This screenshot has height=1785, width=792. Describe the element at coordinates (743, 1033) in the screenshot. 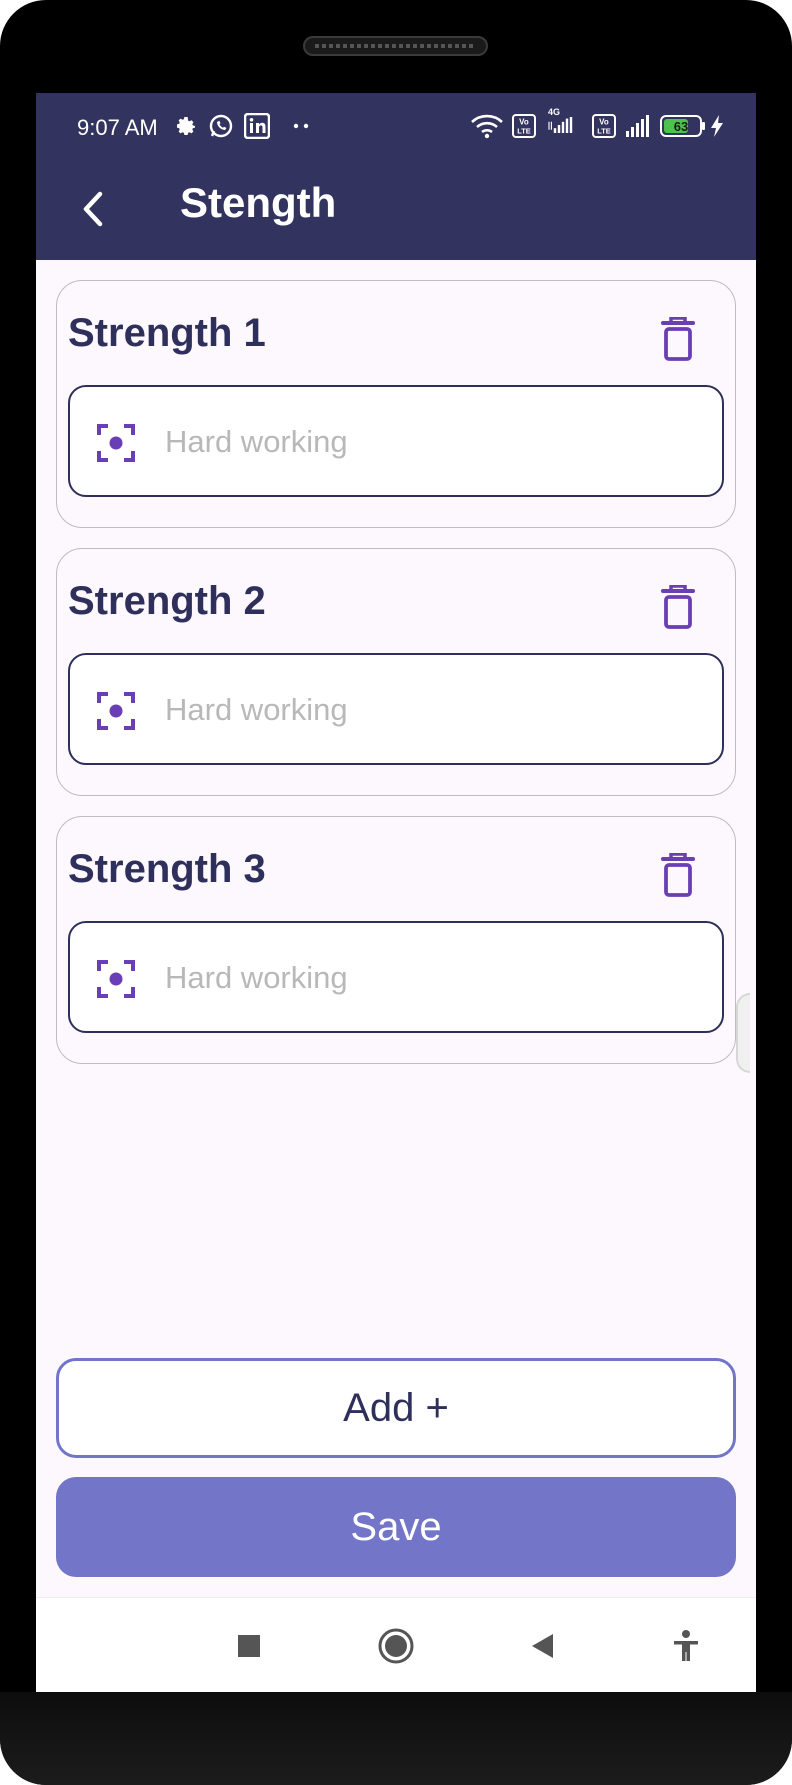

I see `scroll-handle` at that location.